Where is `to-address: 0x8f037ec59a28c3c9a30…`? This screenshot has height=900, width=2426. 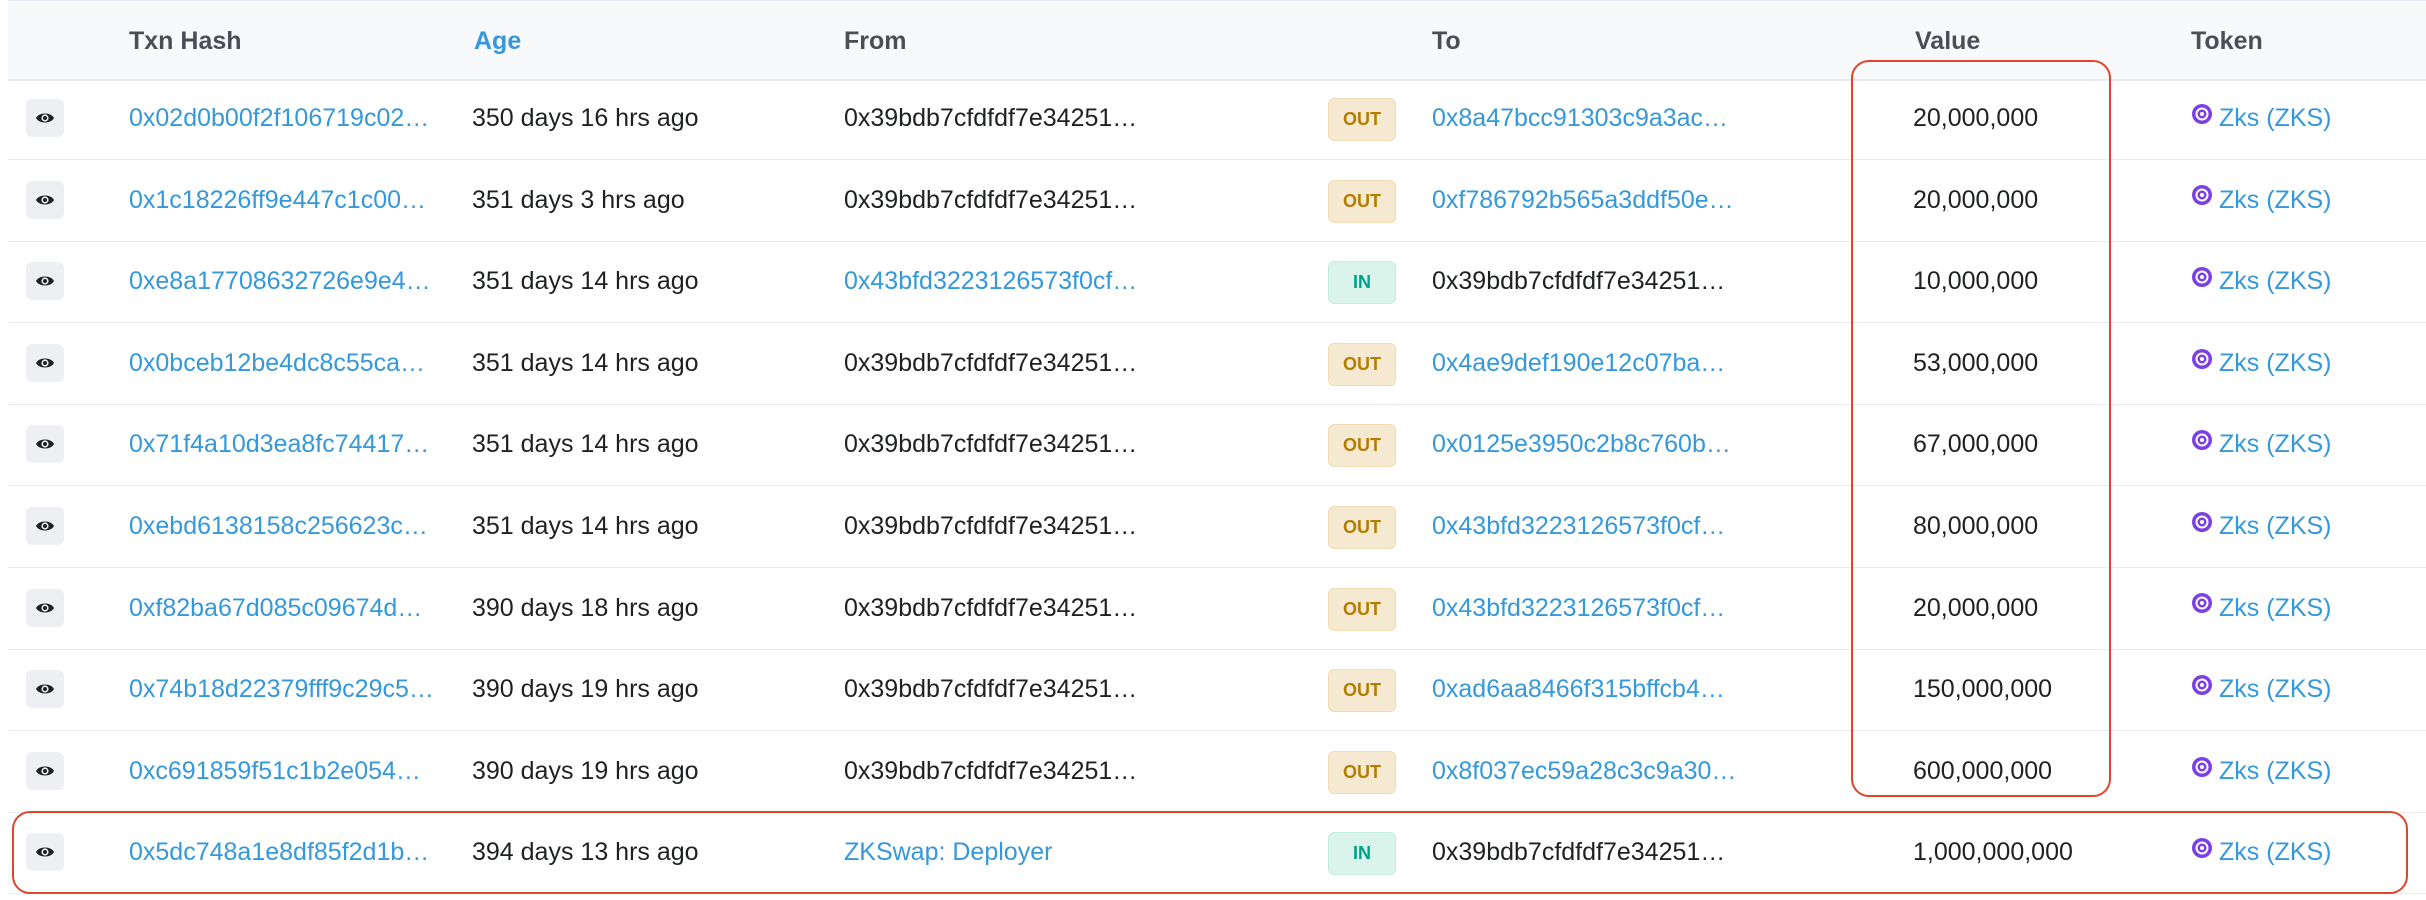
to-address: 0x8f037ec59a28c3c9a30… is located at coordinates (1592, 771).